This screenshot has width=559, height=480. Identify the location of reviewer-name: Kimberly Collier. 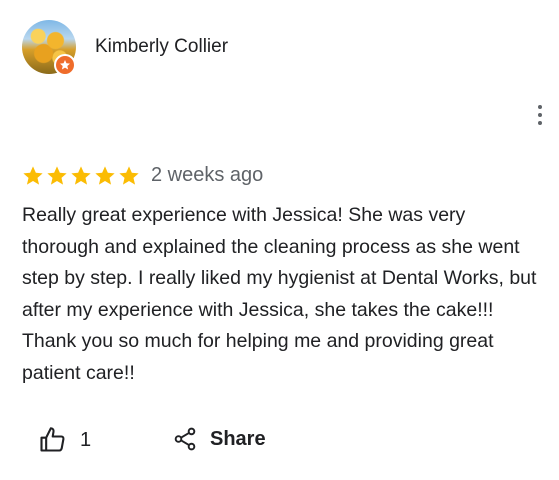
(161, 47).